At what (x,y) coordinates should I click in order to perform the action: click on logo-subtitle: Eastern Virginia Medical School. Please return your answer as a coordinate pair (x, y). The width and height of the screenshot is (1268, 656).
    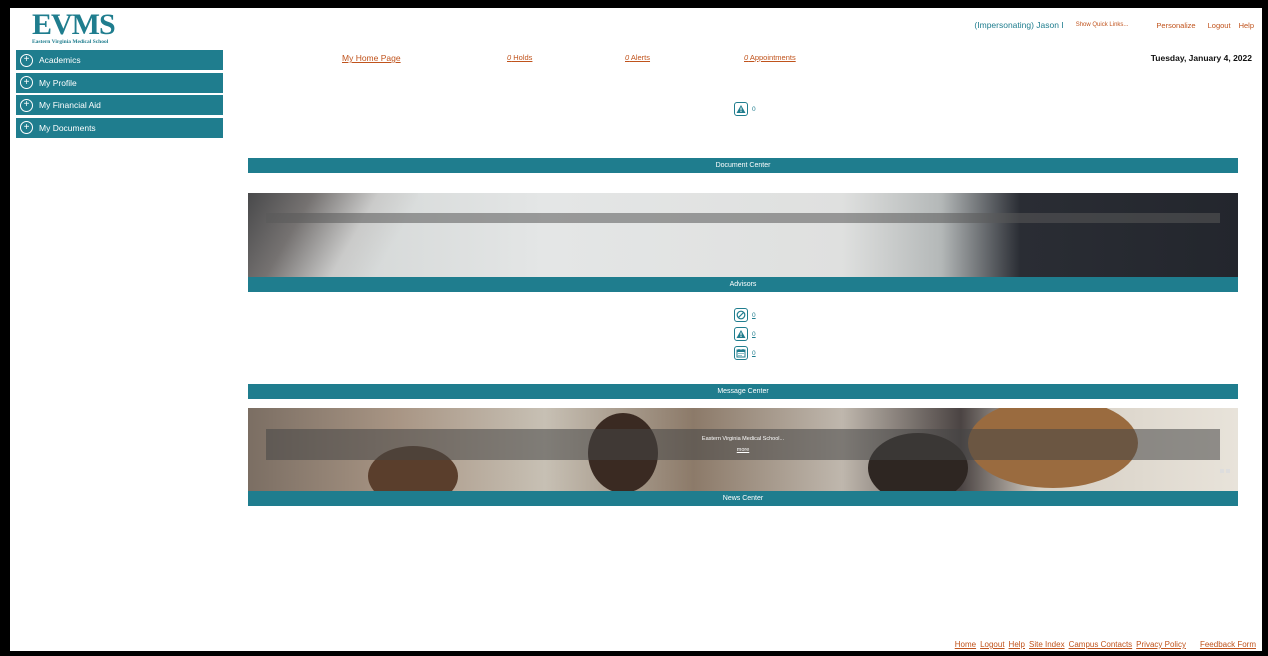
    Looking at the image, I should click on (70, 42).